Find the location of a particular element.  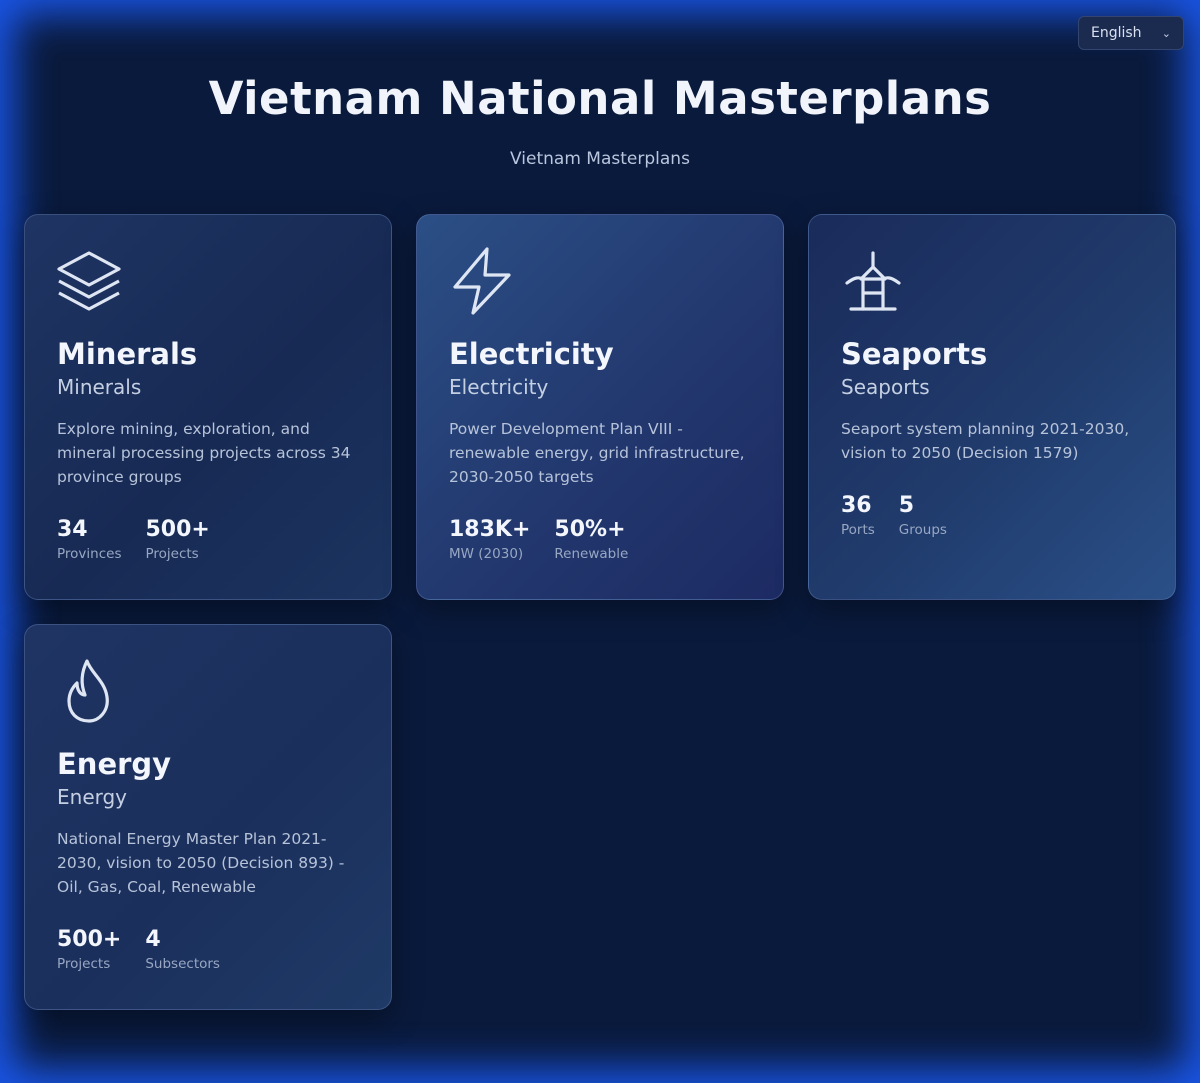

port-icon is located at coordinates (873, 281).